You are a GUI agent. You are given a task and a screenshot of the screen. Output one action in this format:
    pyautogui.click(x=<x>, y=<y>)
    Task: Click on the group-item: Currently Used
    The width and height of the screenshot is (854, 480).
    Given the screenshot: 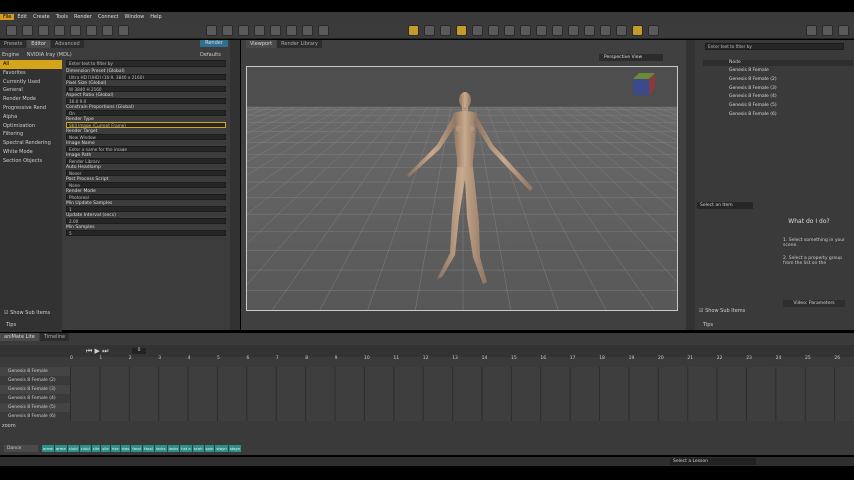 What is the action you would take?
    pyautogui.click(x=31, y=82)
    